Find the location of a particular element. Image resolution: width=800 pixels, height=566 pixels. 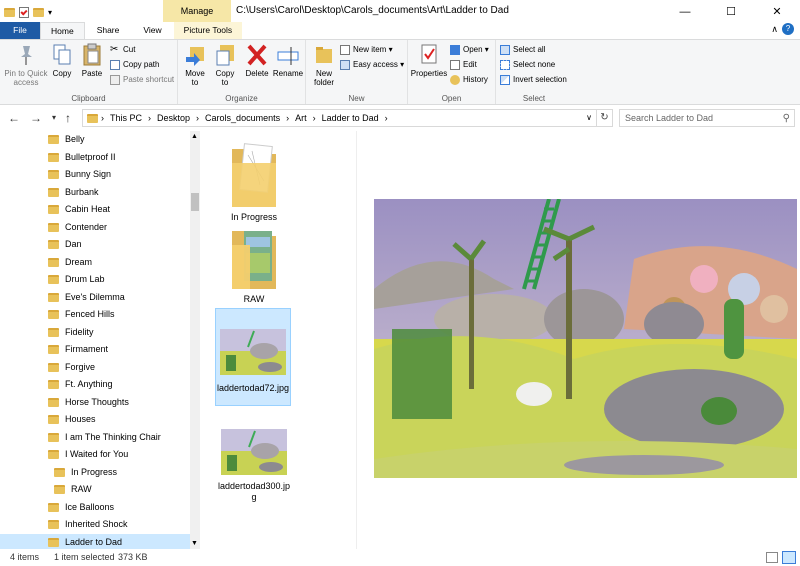

nav-item-bunny-sign: Bunny Sign is located at coordinates (95, 174).